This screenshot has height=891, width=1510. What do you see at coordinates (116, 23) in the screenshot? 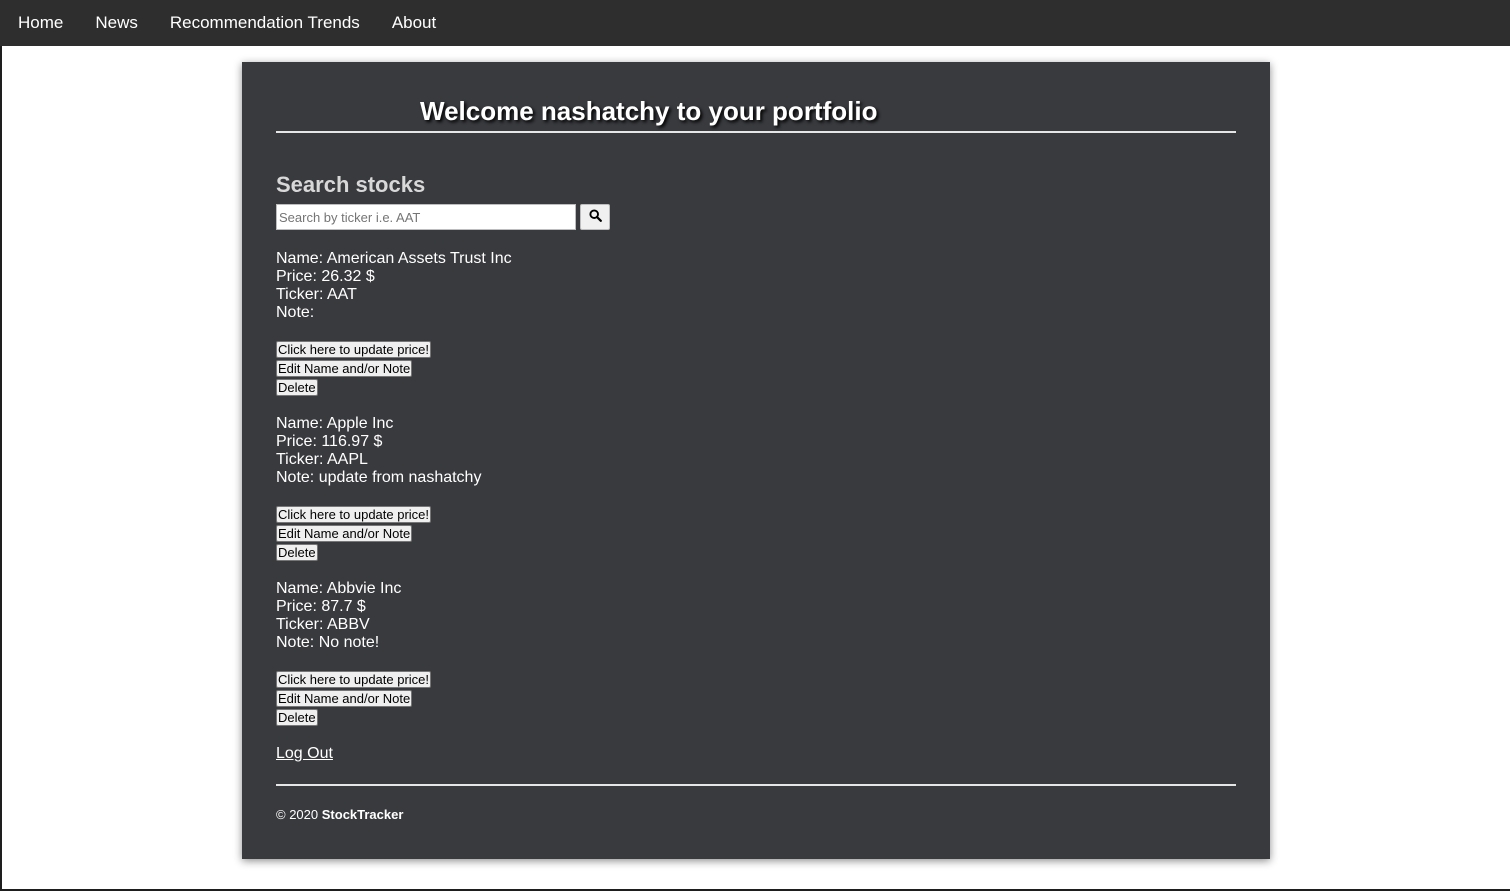
I see `nav-news-link: News` at bounding box center [116, 23].